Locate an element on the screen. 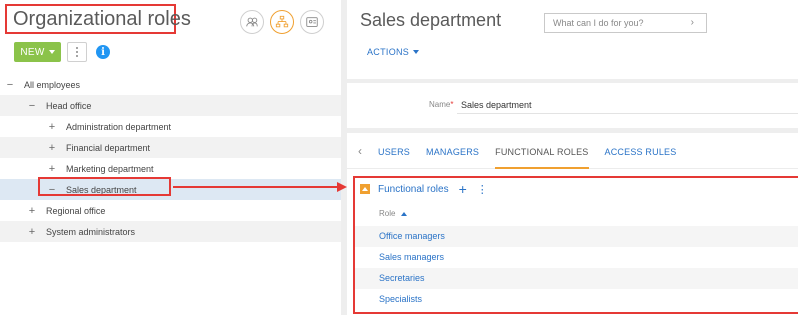 The image size is (798, 315). tree-item-label: Administration department is located at coordinates (119, 126).